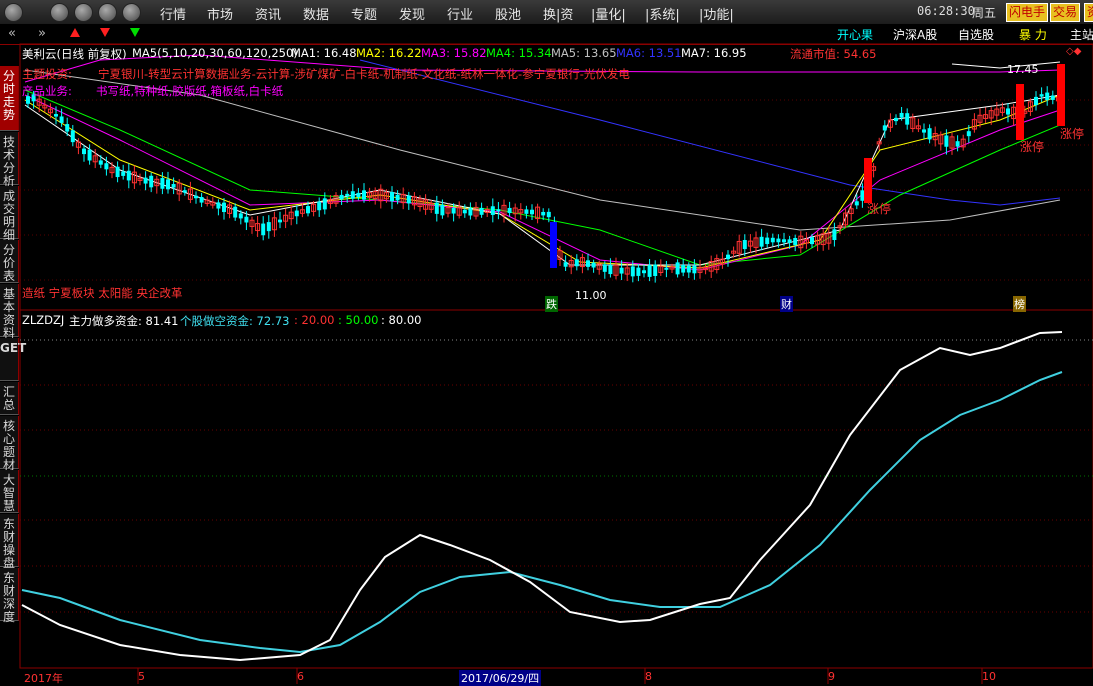 The height and width of the screenshot is (686, 1093). I want to click on ma-line, so click(1006, 65).